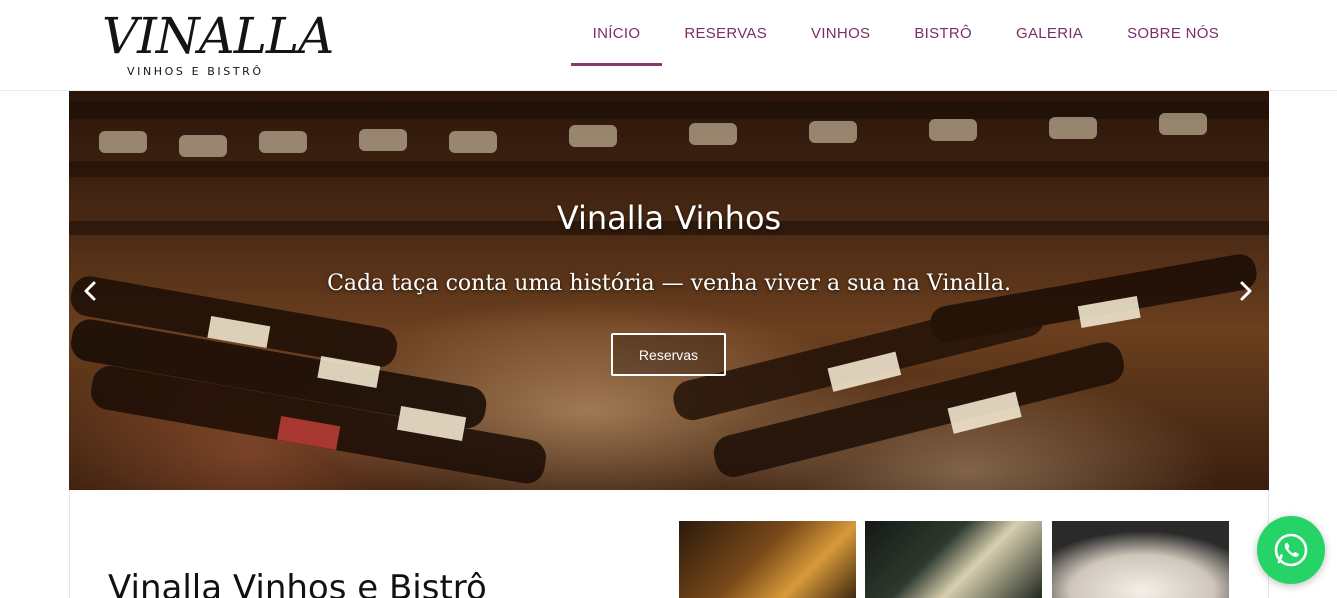 This screenshot has height=598, width=1337. I want to click on hero-title: Vinalla Vinhos, so click(669, 218).